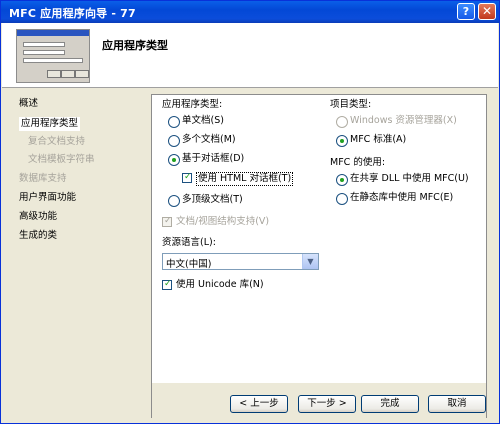 This screenshot has width=500, height=424. Describe the element at coordinates (342, 141) in the screenshot. I see `radio-mfc-standard` at that location.